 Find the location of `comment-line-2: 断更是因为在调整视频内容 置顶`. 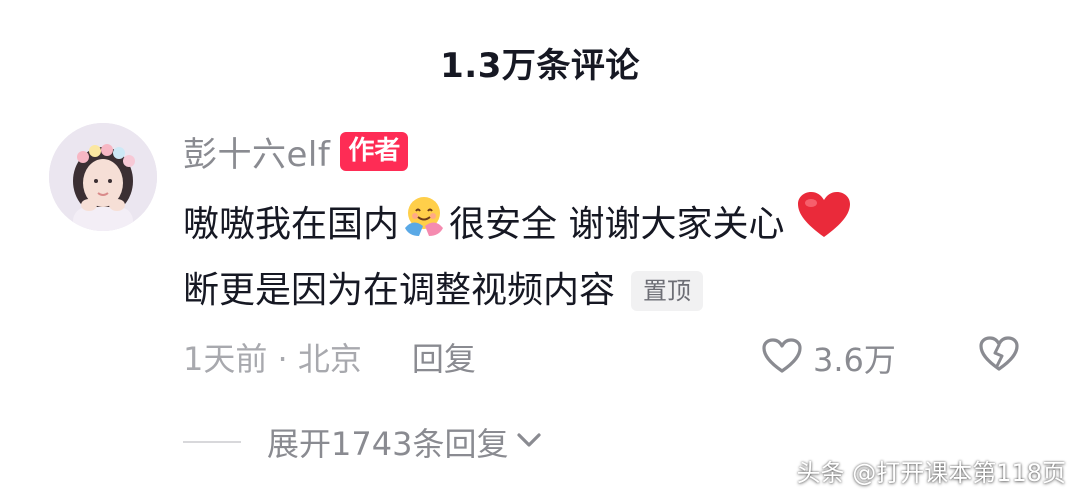

comment-line-2: 断更是因为在调整视频内容 置顶 is located at coordinates (608, 291).